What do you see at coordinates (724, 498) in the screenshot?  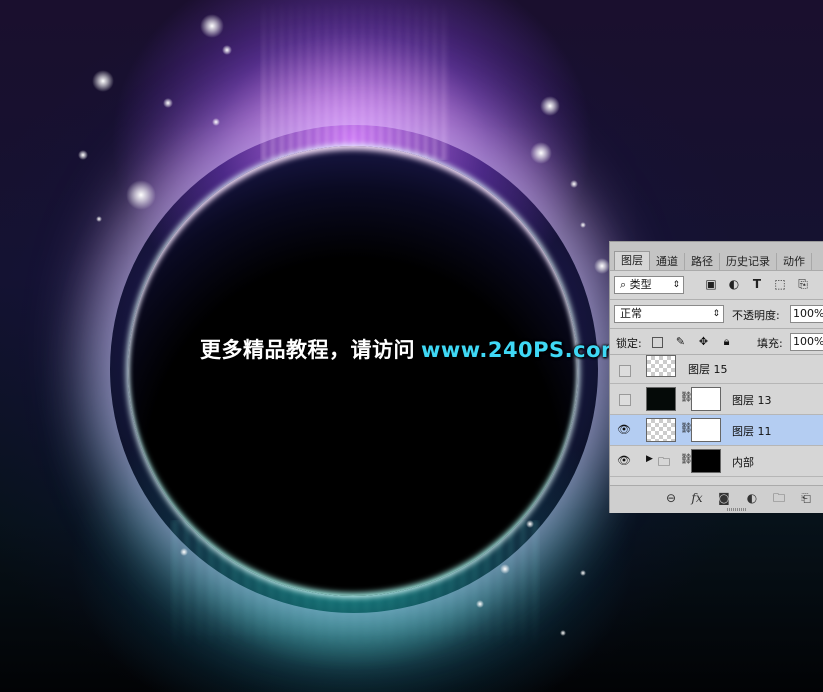 I see `add-mask-icon: ◙` at bounding box center [724, 498].